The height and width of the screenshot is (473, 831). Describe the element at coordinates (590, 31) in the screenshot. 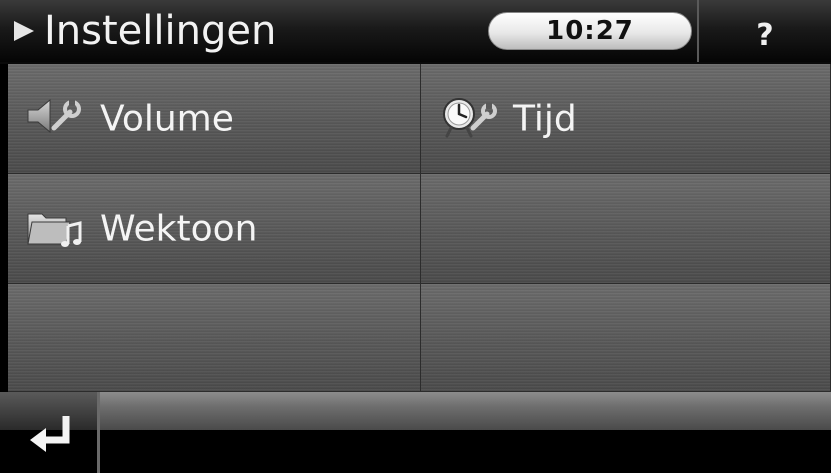

I see `clock-display: 10:27` at that location.